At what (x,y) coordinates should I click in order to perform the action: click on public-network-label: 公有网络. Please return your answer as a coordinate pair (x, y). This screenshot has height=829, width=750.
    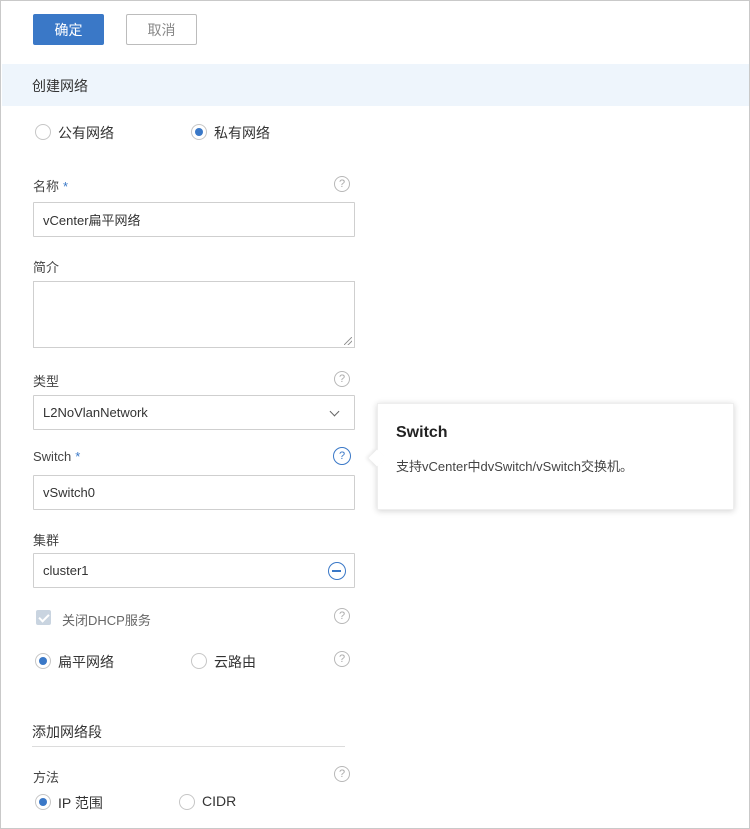
    Looking at the image, I should click on (86, 133).